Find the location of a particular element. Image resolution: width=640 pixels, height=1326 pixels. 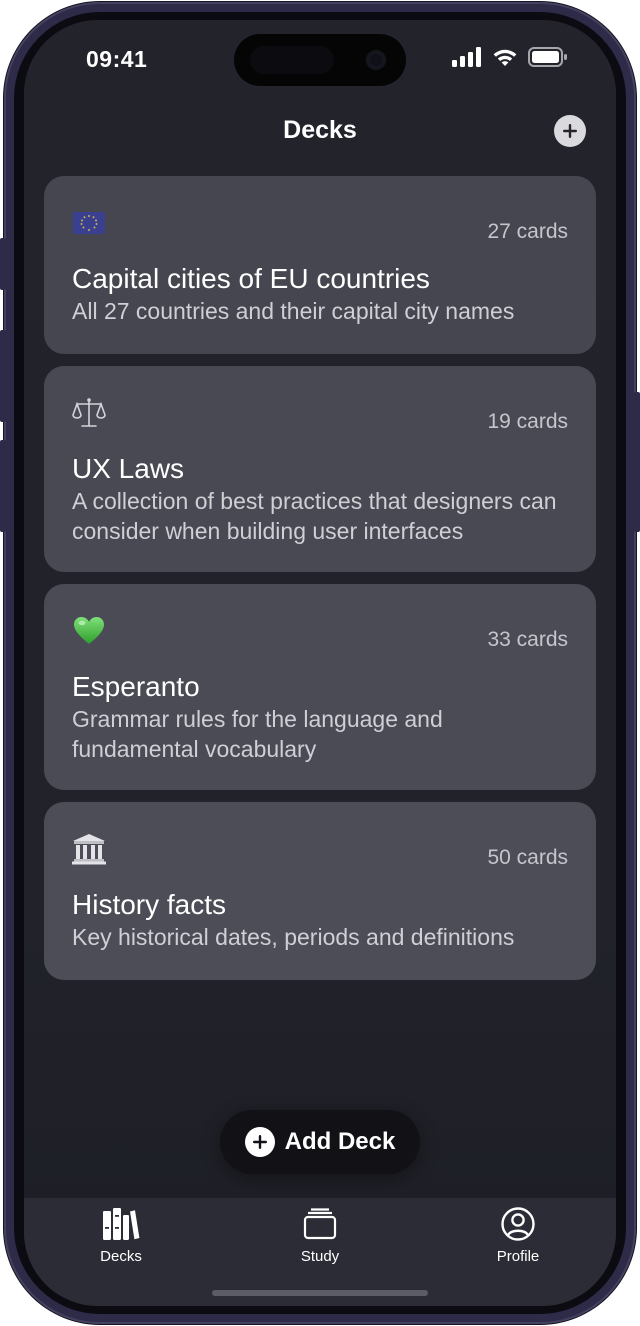

add-deck-button: Add Deck is located at coordinates (320, 1142).